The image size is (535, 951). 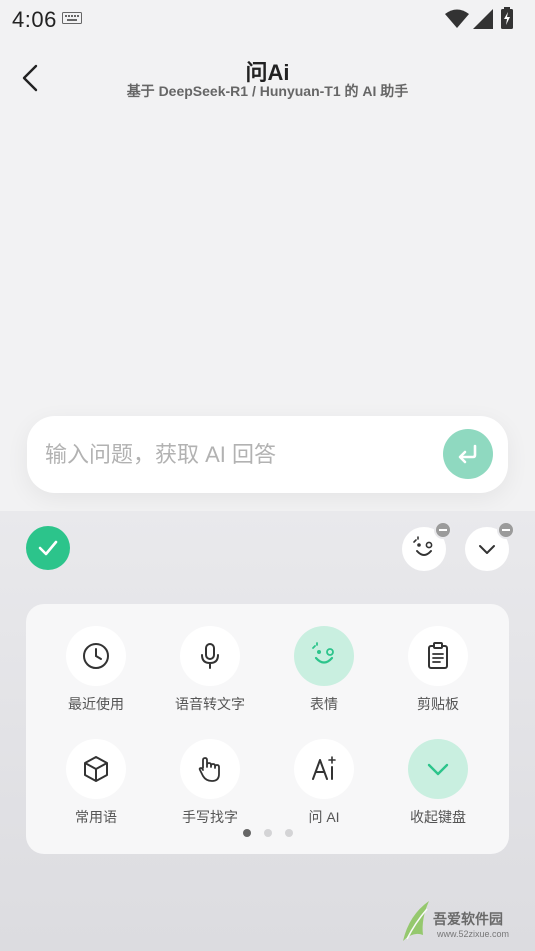 I want to click on confirm-button, so click(x=48, y=548).